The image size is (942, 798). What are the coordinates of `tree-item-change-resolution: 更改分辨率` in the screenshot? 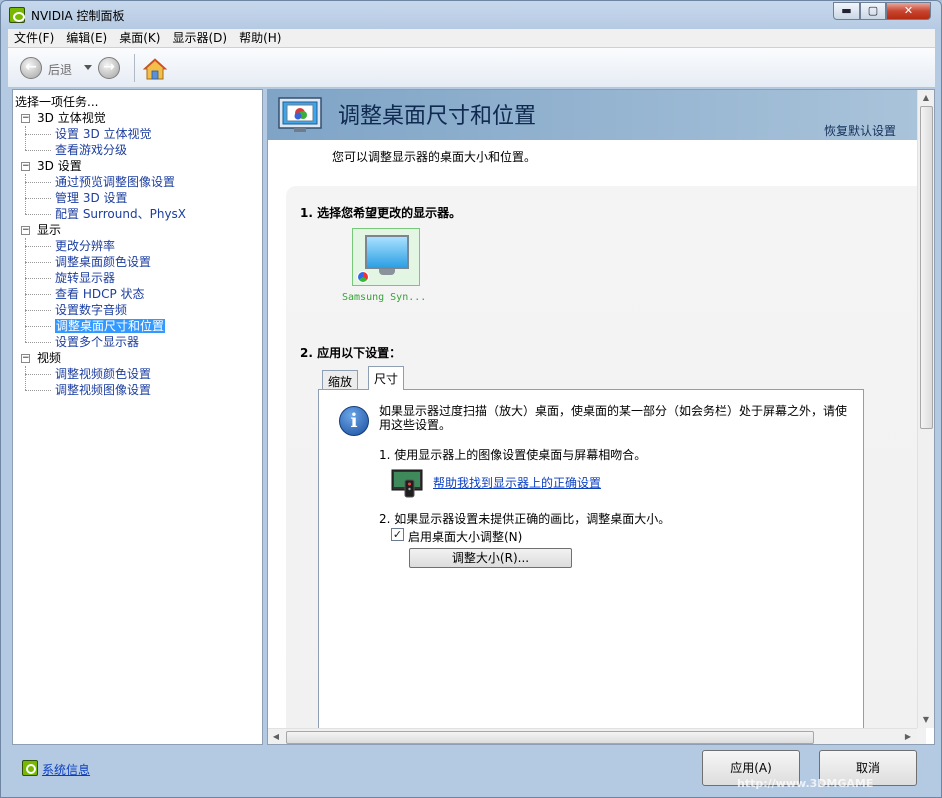 It's located at (137, 246).